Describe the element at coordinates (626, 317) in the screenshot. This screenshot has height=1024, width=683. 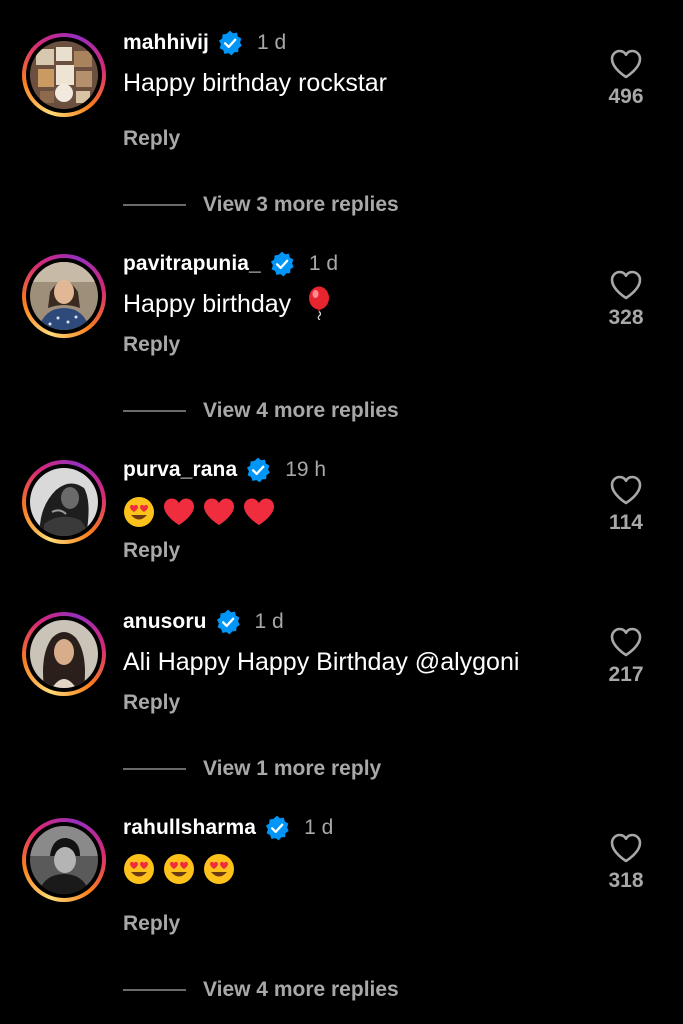
I see `like-count: 328` at that location.